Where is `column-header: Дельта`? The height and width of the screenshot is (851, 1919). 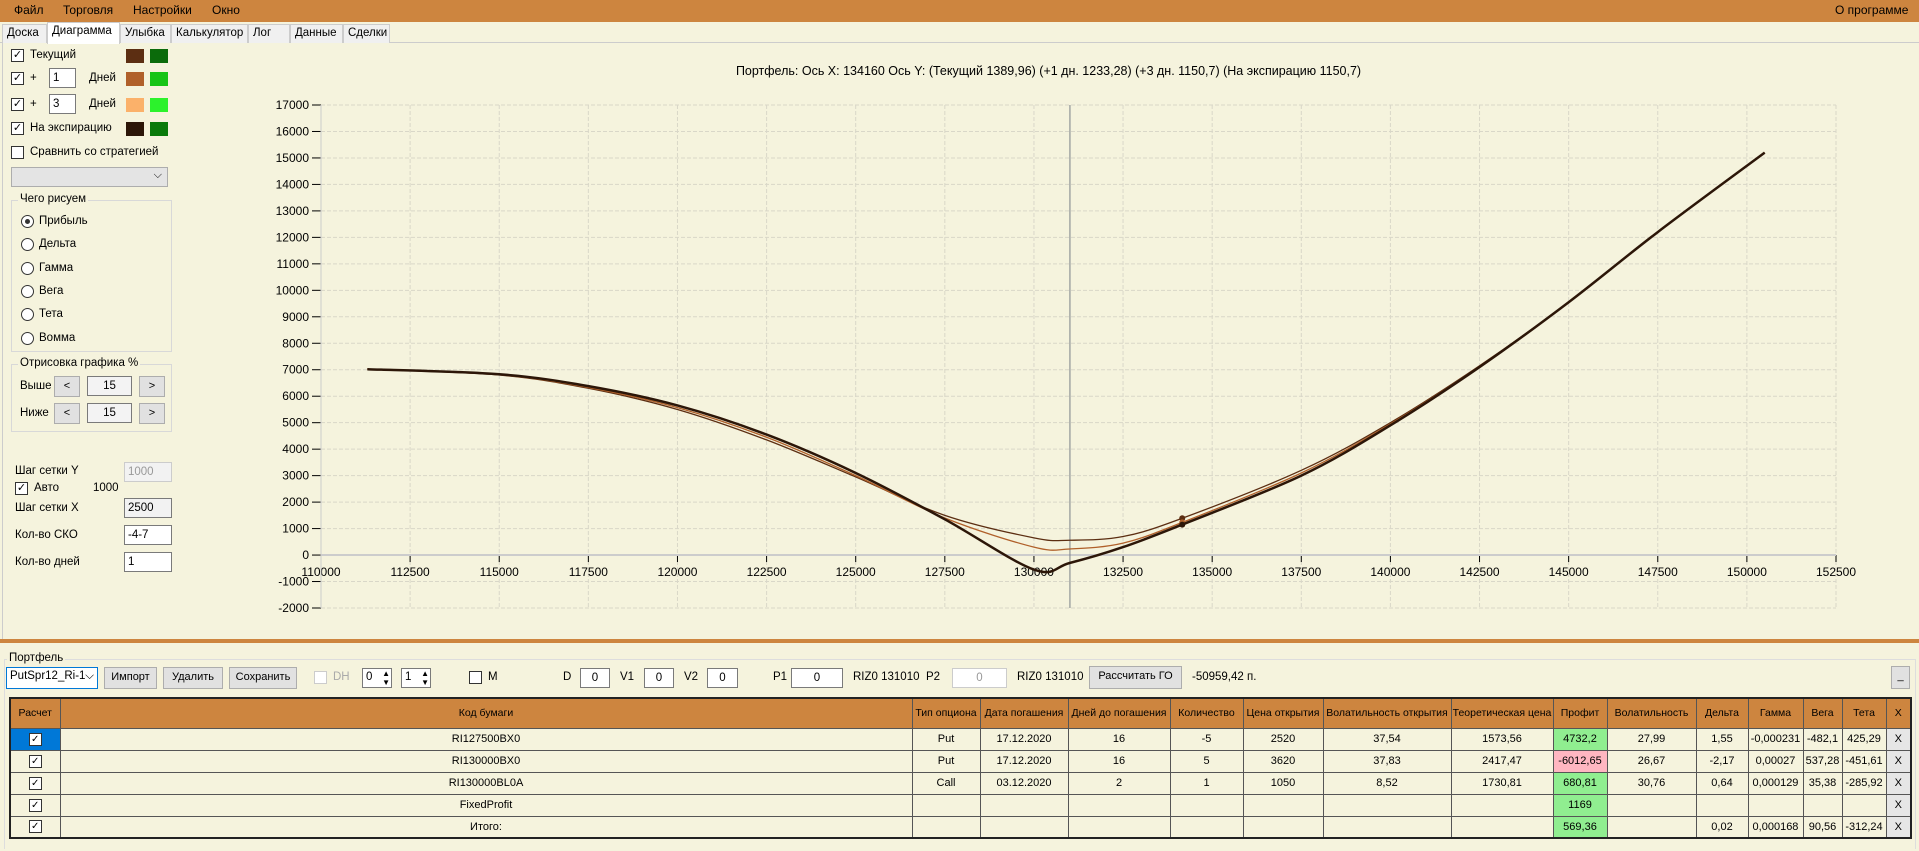
column-header: Дельта is located at coordinates (1722, 713).